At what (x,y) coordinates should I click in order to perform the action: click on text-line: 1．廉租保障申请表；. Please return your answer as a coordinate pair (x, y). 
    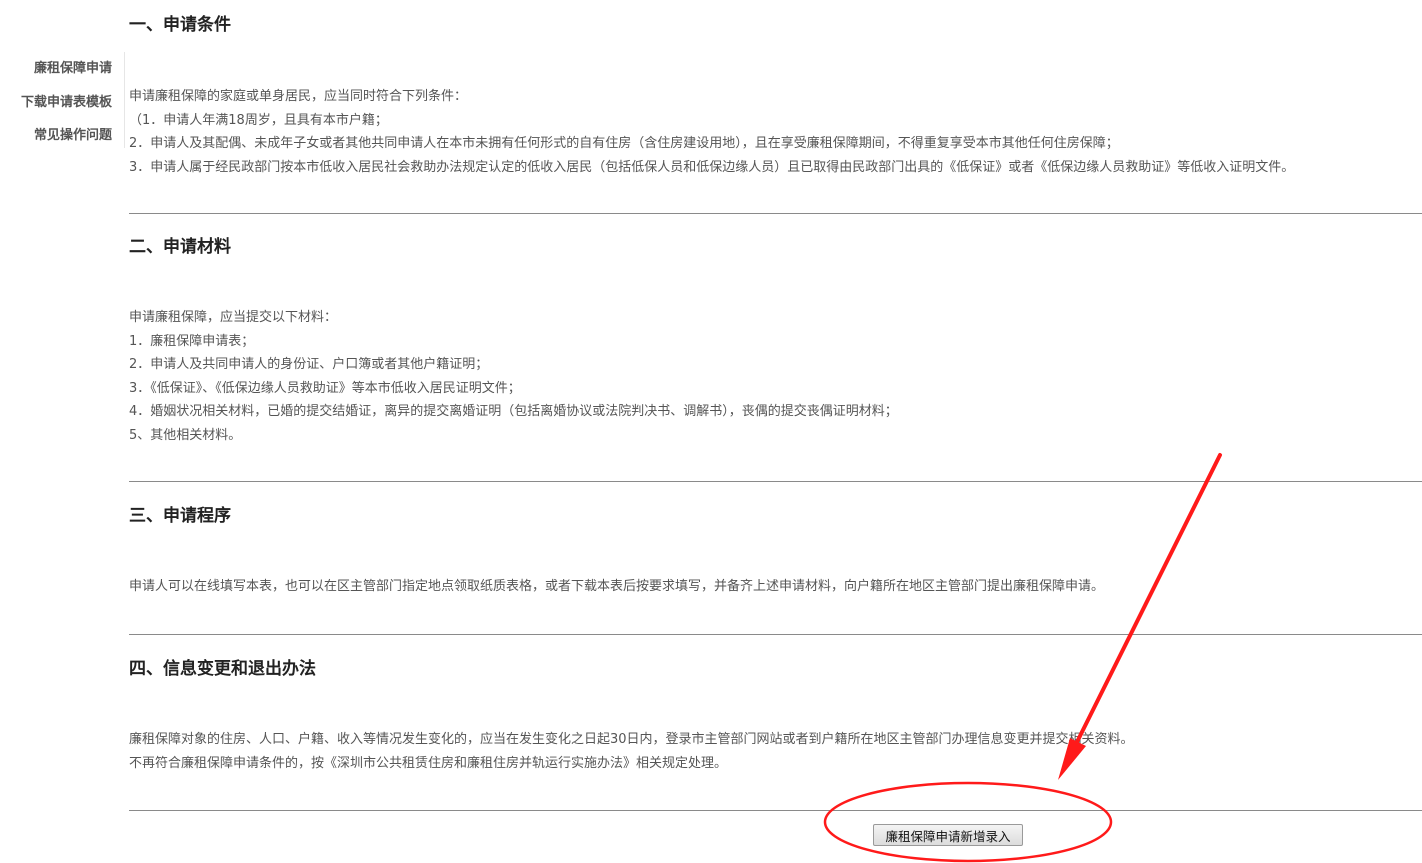
    Looking at the image, I should click on (192, 341).